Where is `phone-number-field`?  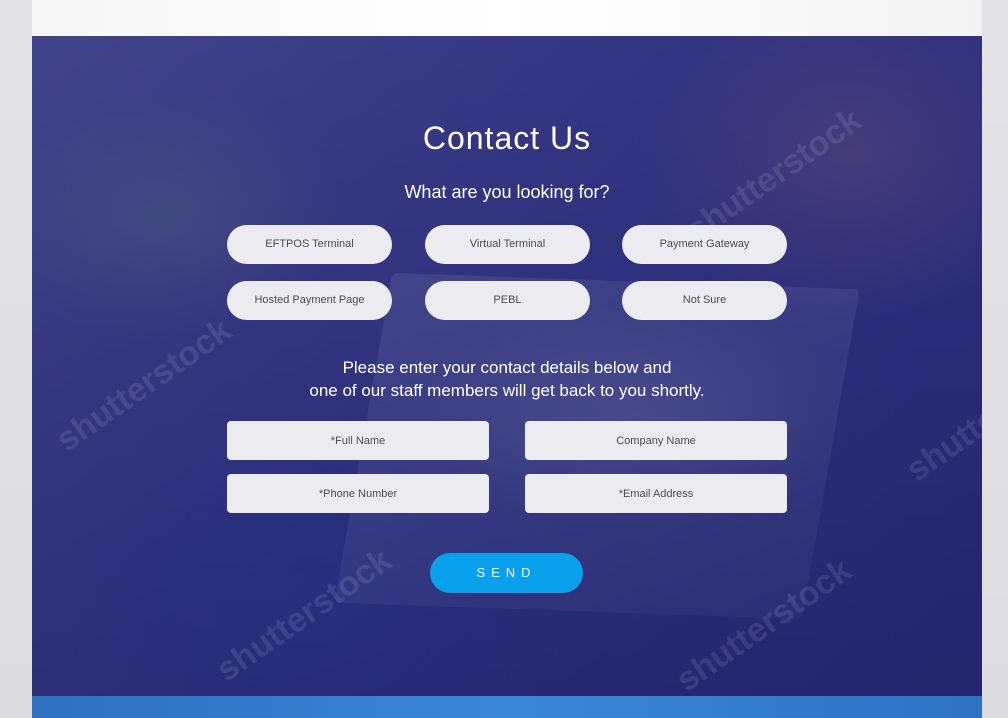
phone-number-field is located at coordinates (358, 493).